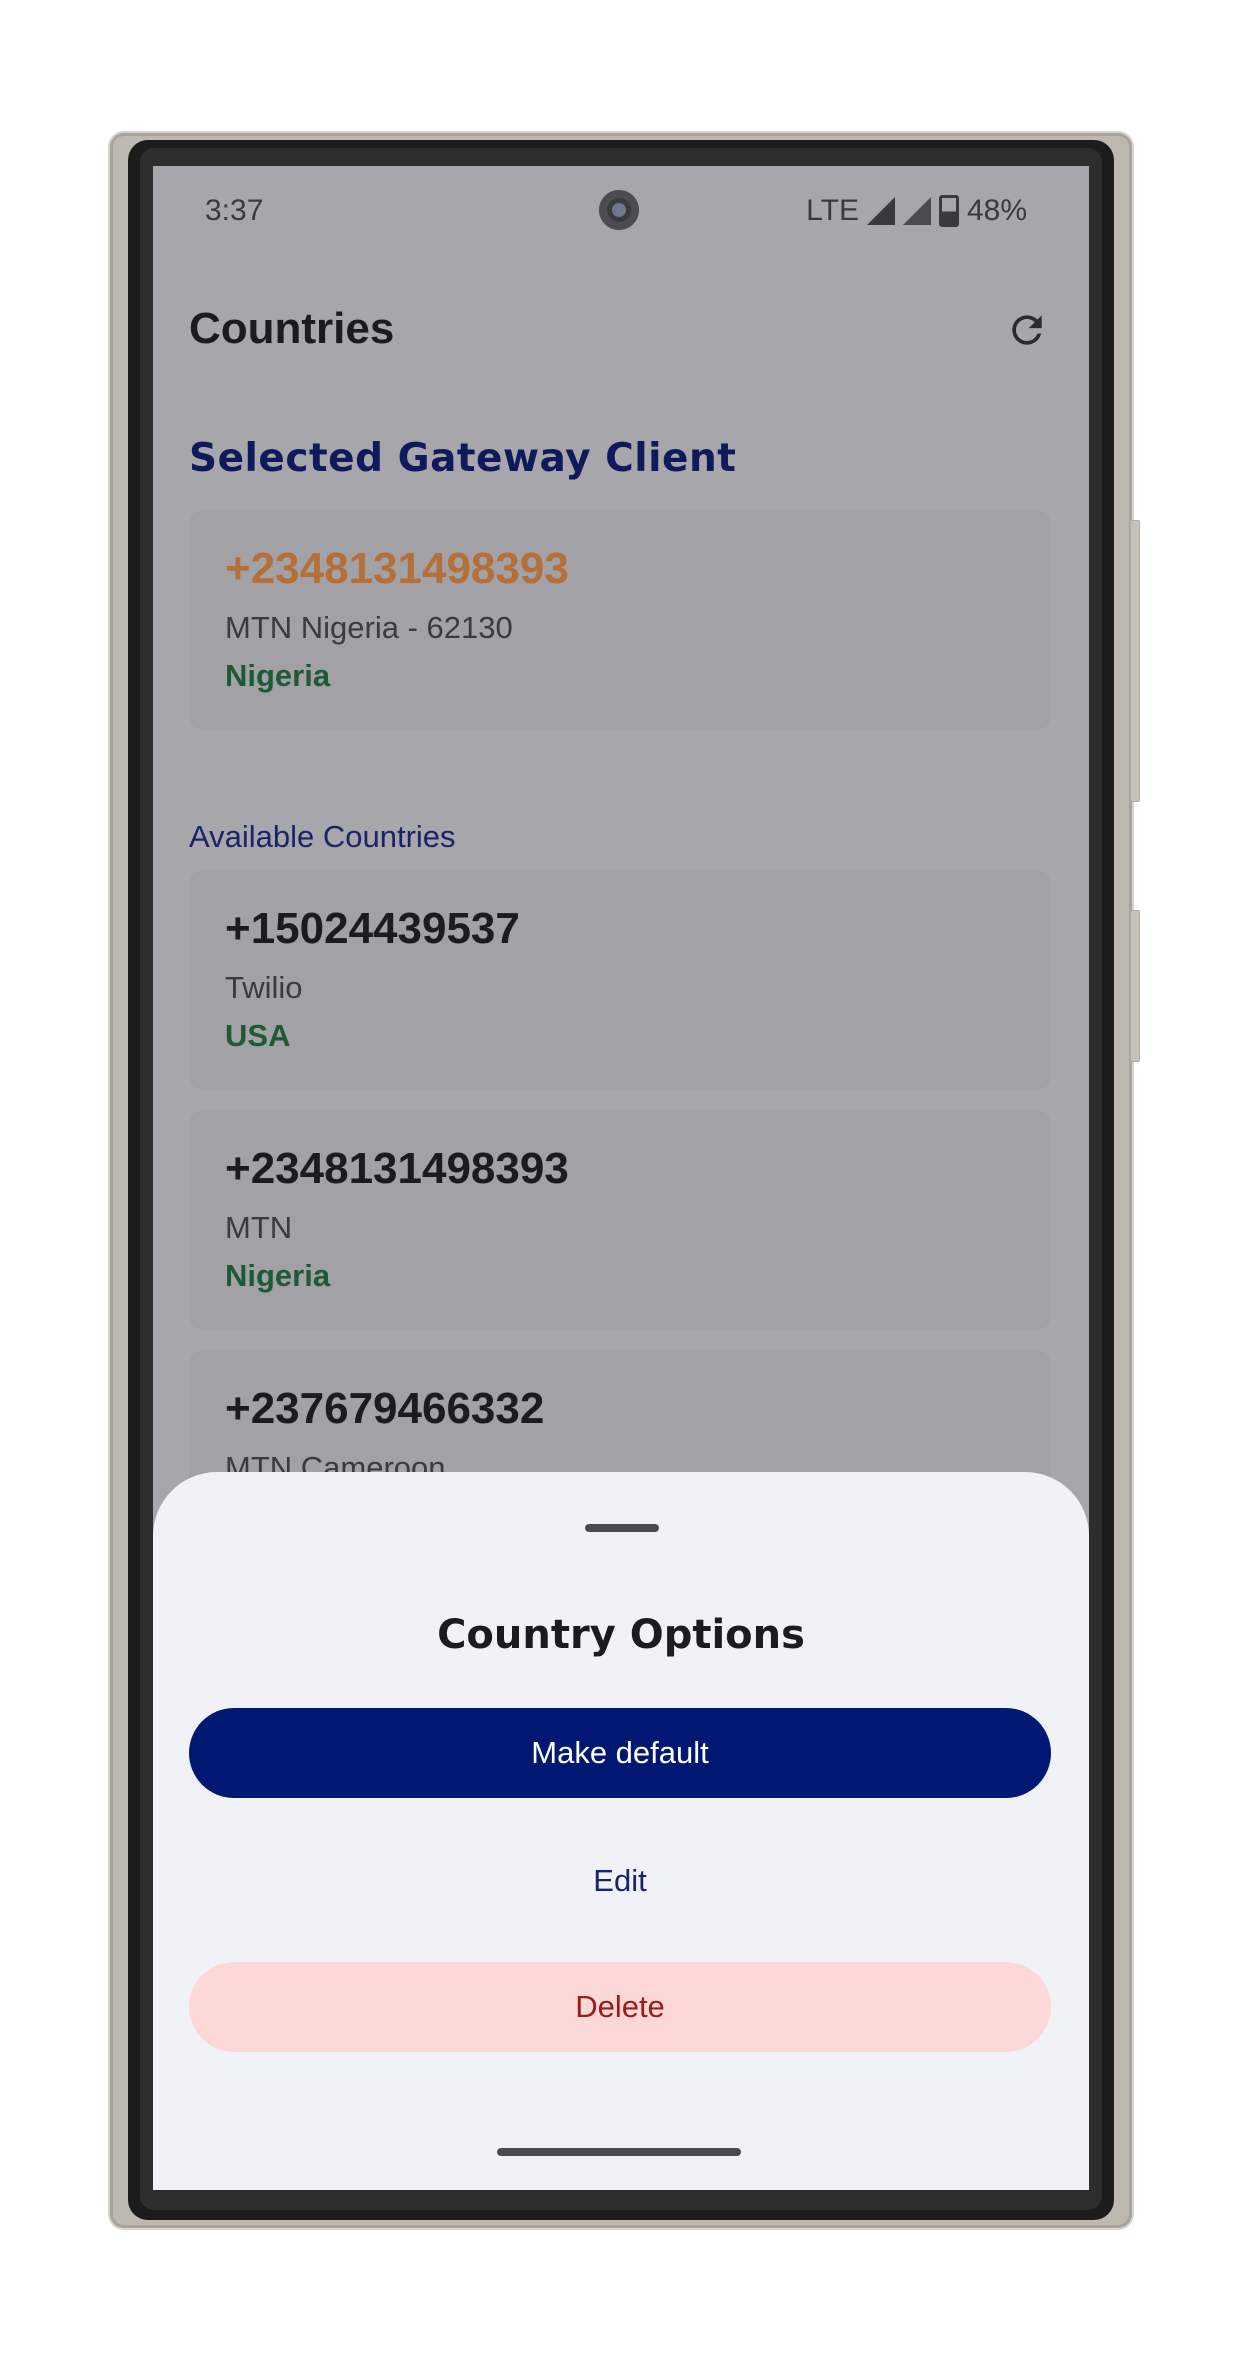  I want to click on country-card: +15024439537 Twilio USA, so click(620, 980).